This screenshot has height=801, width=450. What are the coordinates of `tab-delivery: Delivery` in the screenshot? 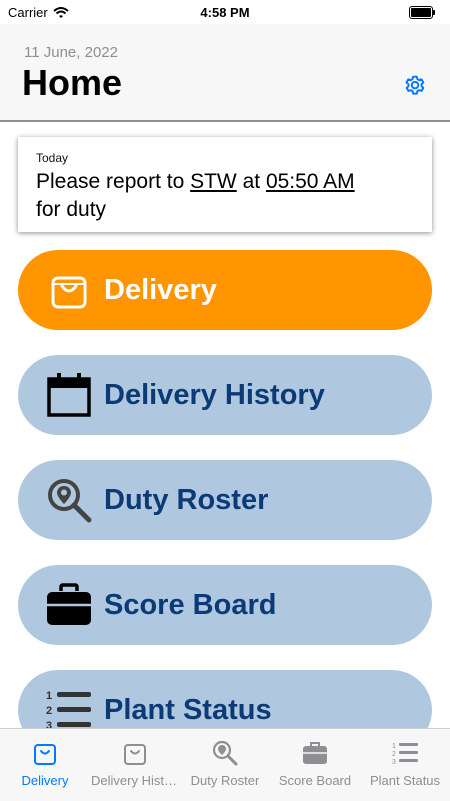 It's located at (45, 765).